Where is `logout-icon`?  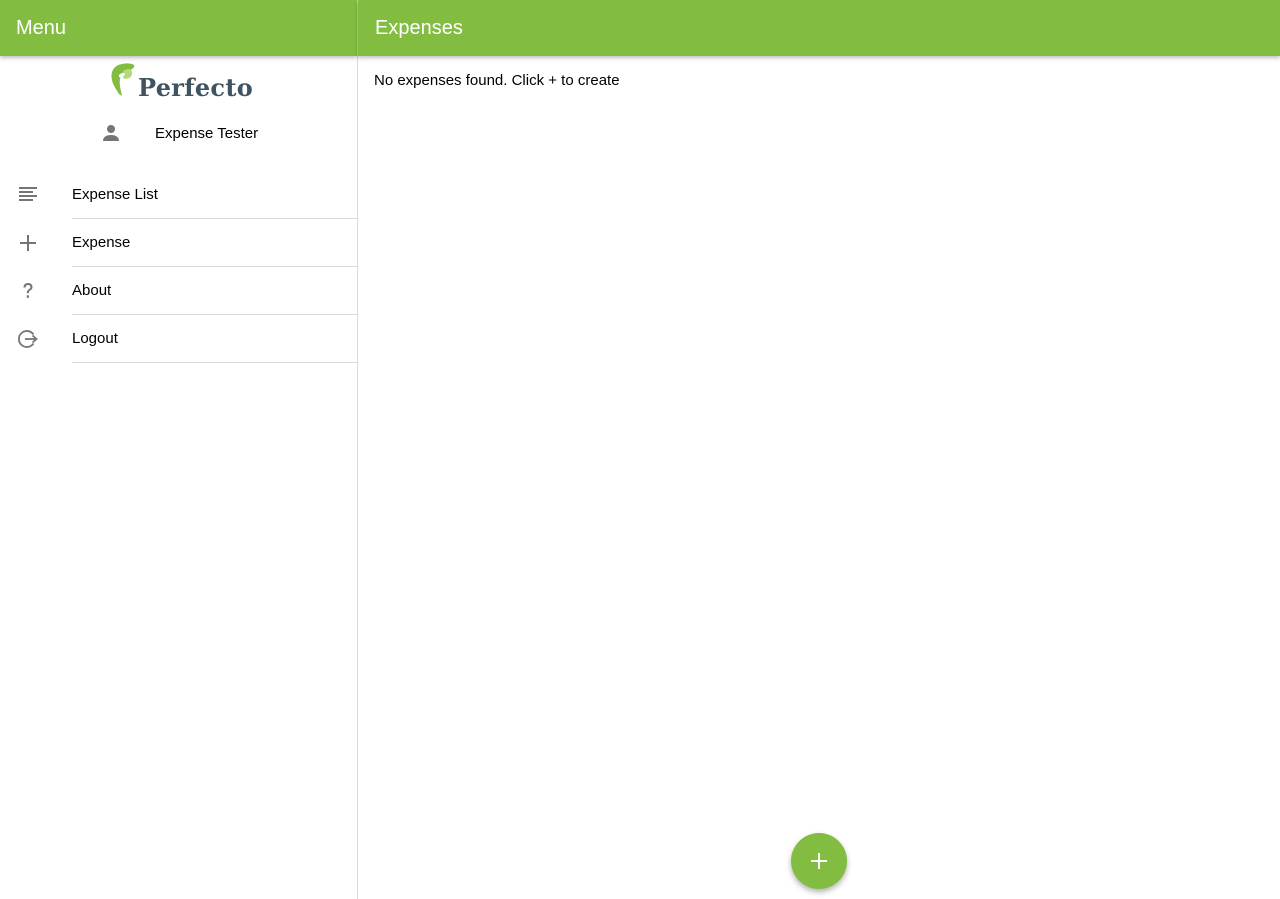
logout-icon is located at coordinates (27, 339).